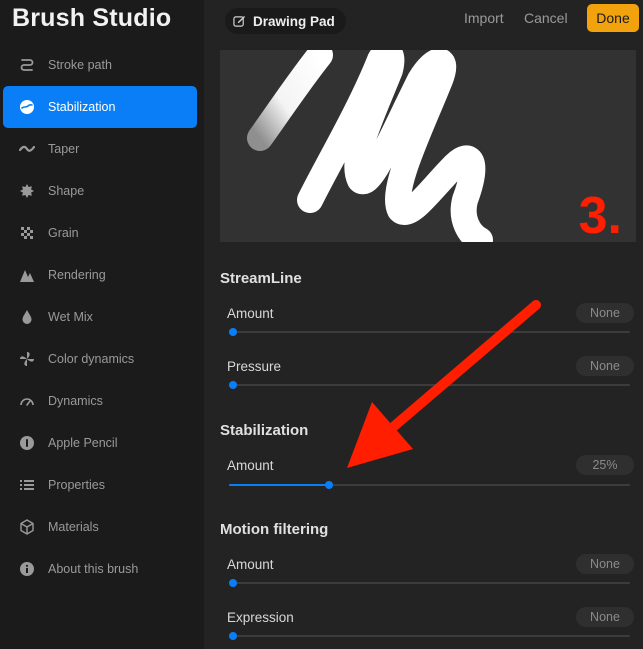 Image resolution: width=643 pixels, height=649 pixels. I want to click on sidebar-item-label: Shape, so click(66, 191).